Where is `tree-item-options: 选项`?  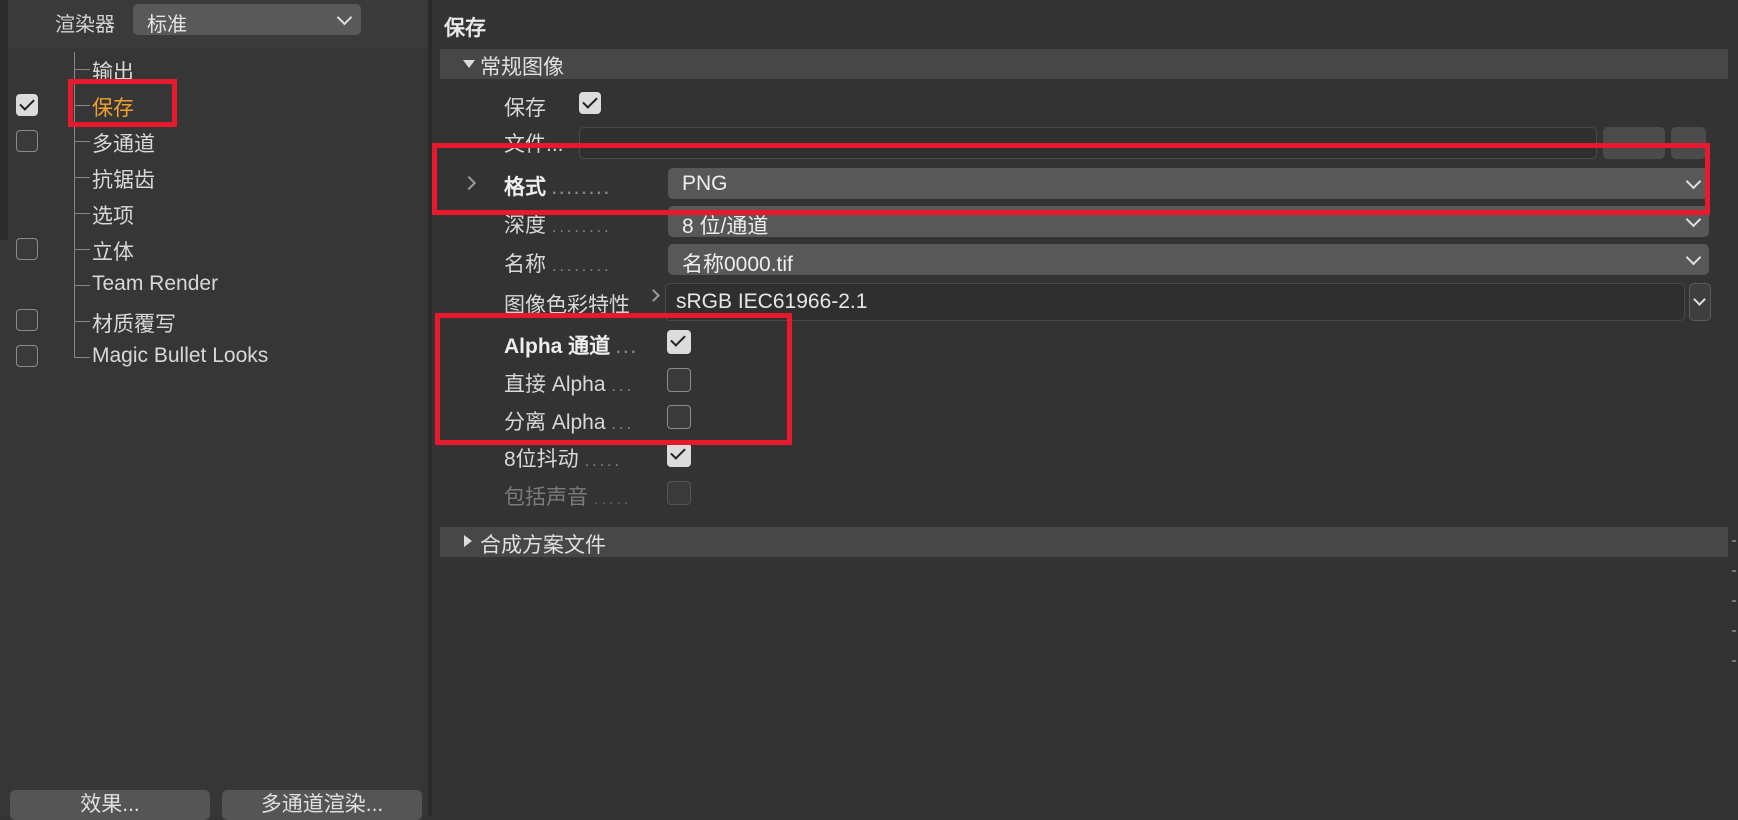 tree-item-options: 选项 is located at coordinates (113, 215).